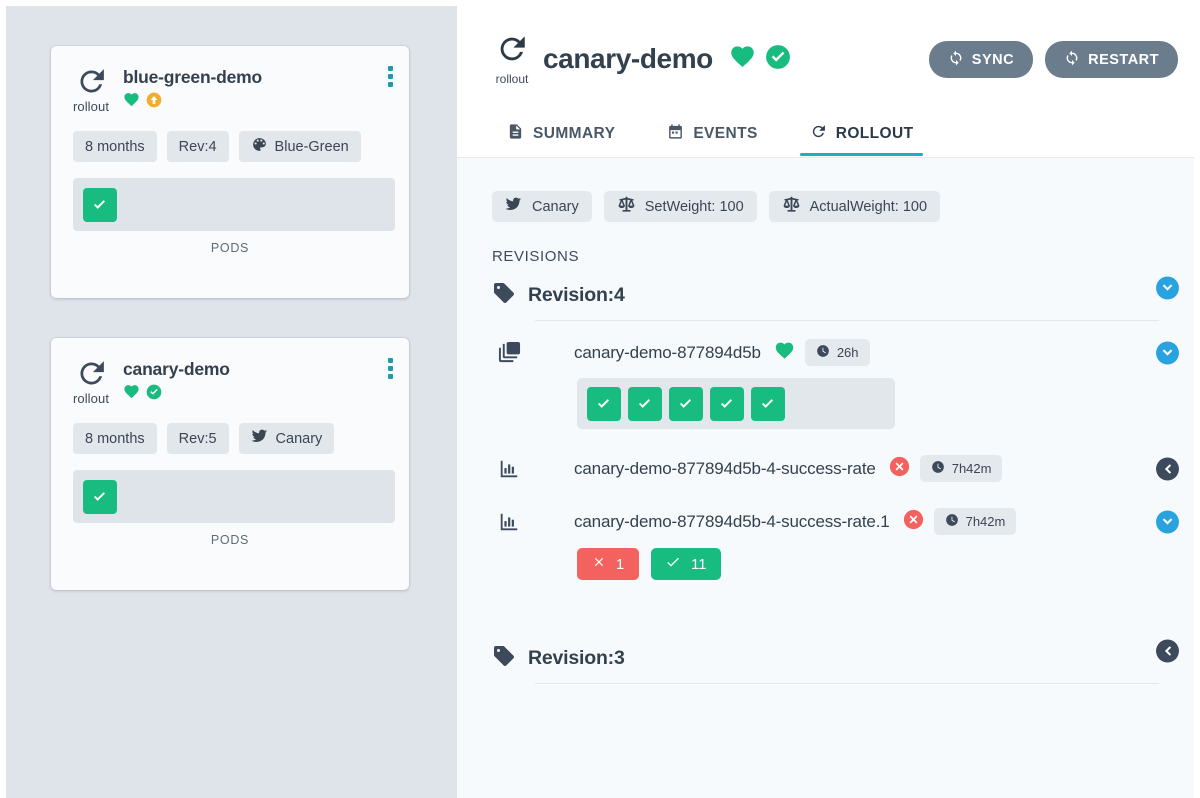  I want to click on detail-tabs: SUMMARY EVENTS ROLLOUT, so click(825, 127).